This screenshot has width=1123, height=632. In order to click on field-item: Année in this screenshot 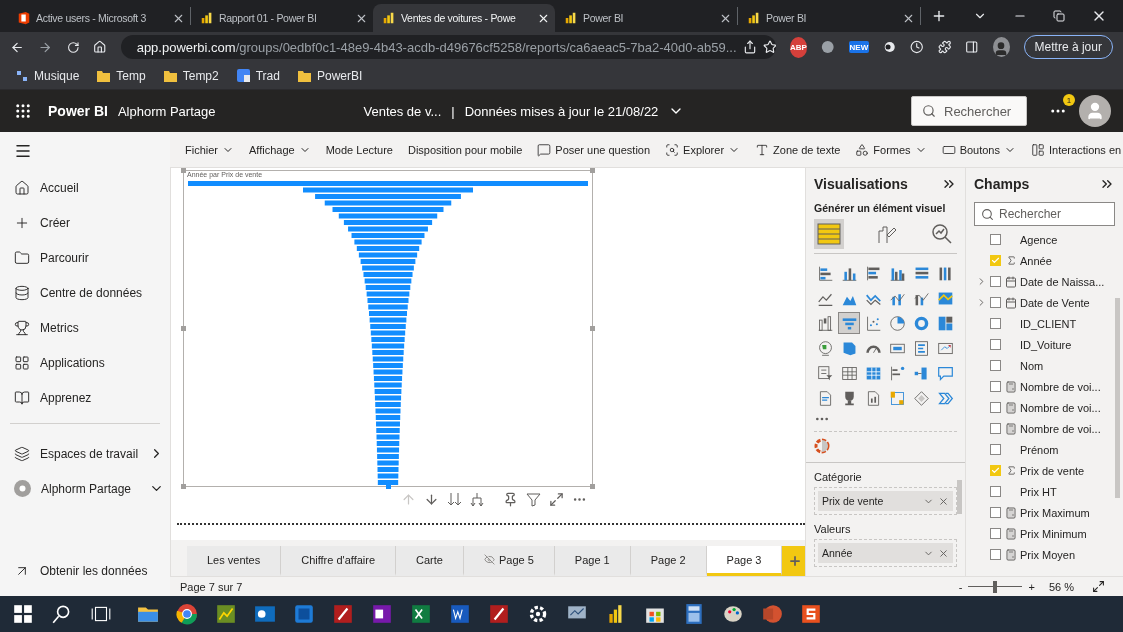, I will do `click(1044, 260)`.